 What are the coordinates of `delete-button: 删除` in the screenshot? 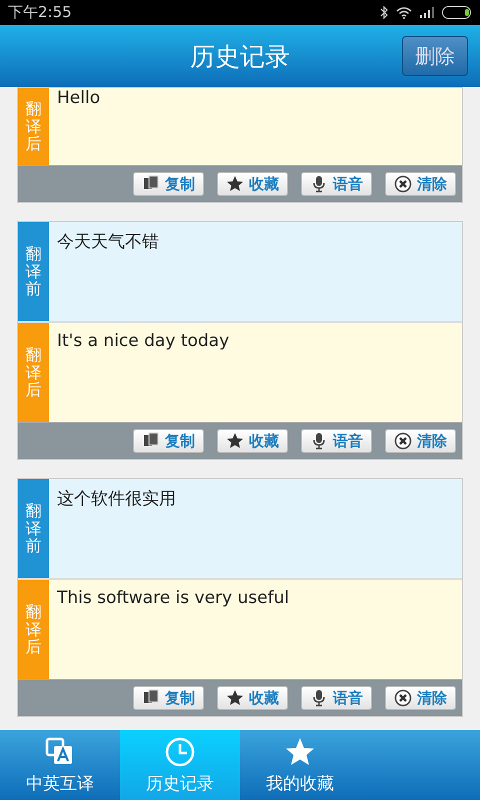 It's located at (435, 56).